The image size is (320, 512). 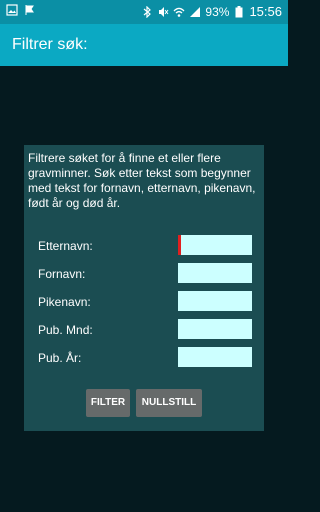 What do you see at coordinates (239, 11) in the screenshot?
I see `battery-icon` at bounding box center [239, 11].